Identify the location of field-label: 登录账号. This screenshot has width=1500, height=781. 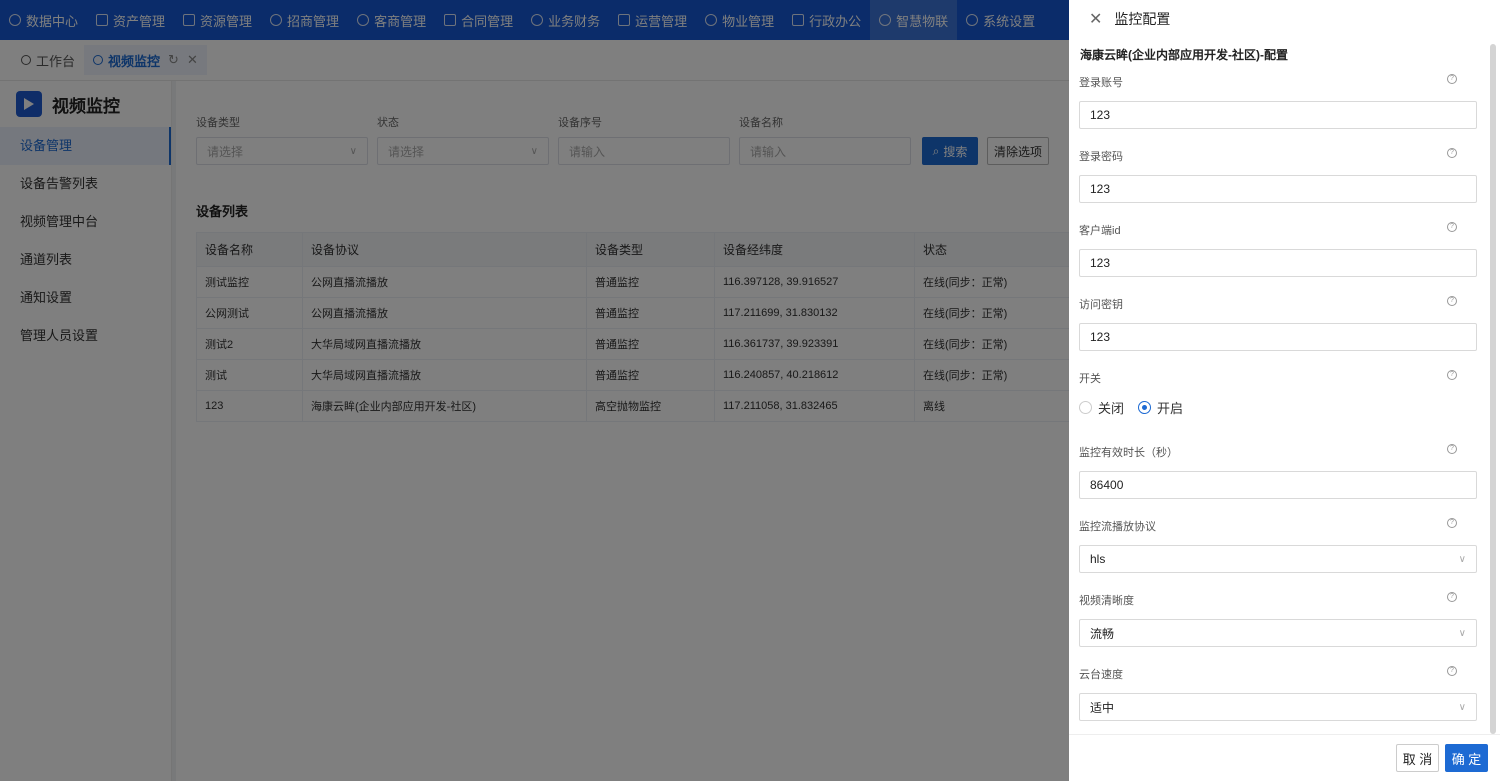
(1101, 83).